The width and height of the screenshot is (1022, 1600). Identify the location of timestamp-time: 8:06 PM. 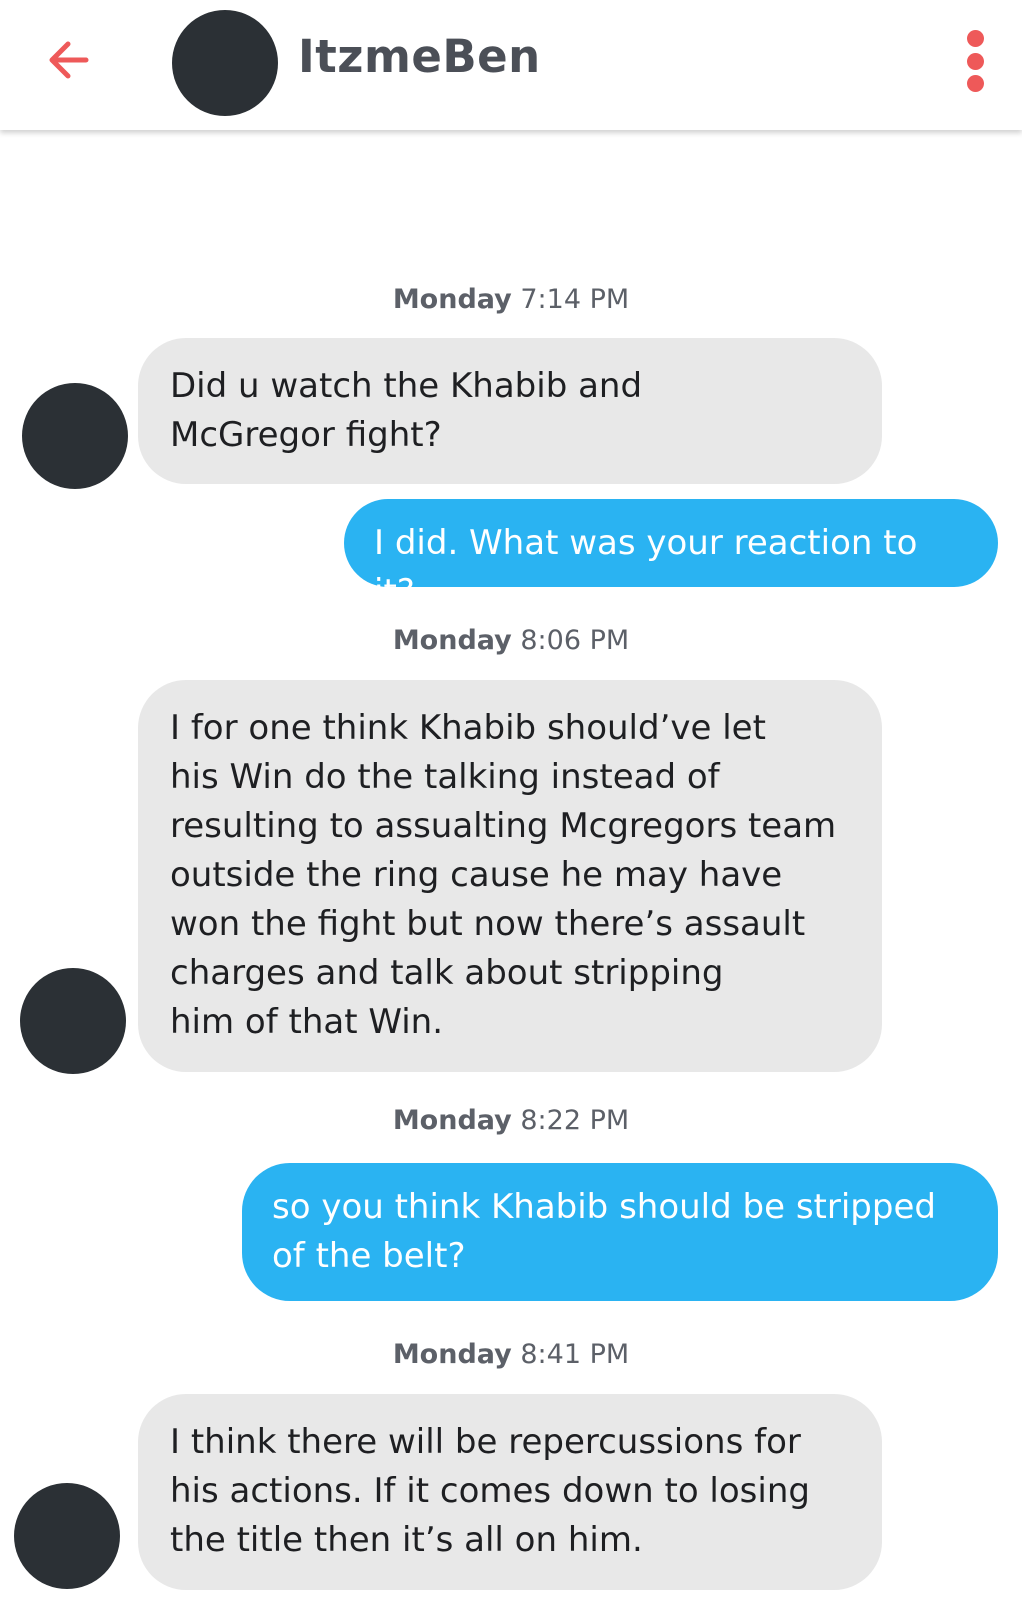
(575, 640).